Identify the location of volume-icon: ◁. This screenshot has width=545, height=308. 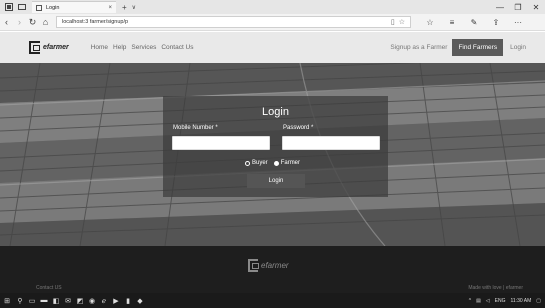
(488, 301).